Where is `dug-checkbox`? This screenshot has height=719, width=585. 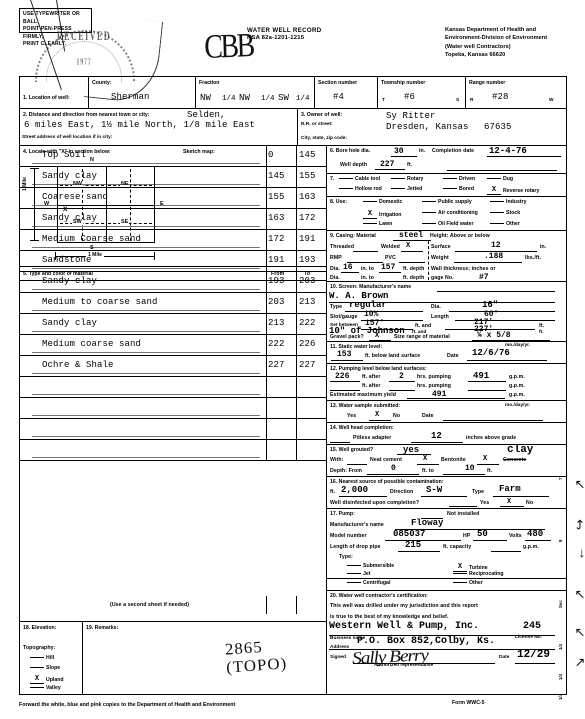 dug-checkbox is located at coordinates (494, 178).